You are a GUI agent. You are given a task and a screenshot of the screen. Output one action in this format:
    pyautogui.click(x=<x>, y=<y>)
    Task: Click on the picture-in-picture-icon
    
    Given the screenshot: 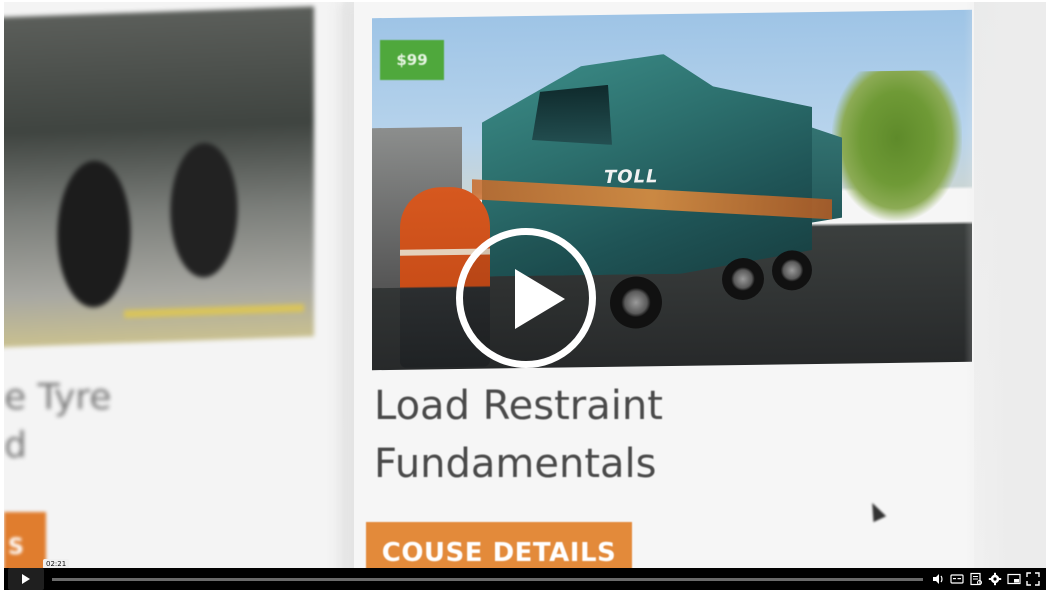 What is the action you would take?
    pyautogui.click(x=1014, y=579)
    